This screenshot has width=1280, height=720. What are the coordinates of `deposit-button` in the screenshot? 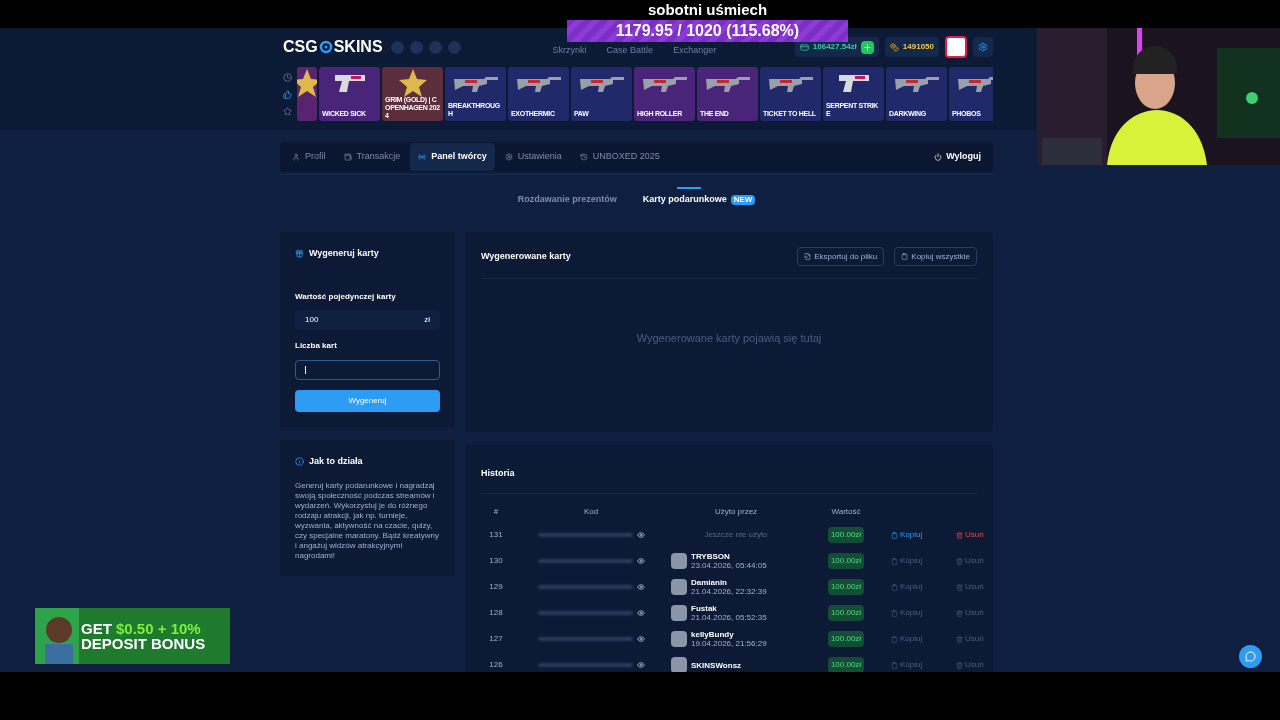 It's located at (867, 47).